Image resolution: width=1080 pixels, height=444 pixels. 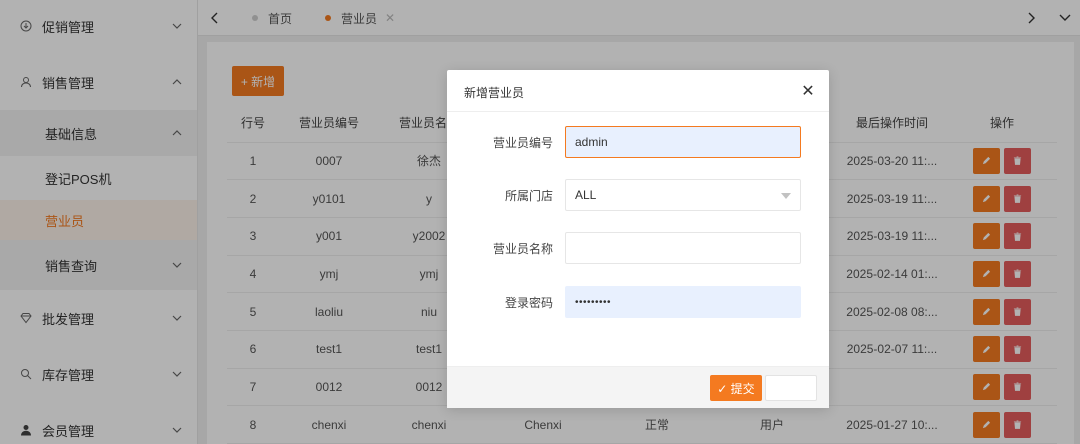 What do you see at coordinates (638, 387) in the screenshot?
I see `dialog-footer: ✓ 提交` at bounding box center [638, 387].